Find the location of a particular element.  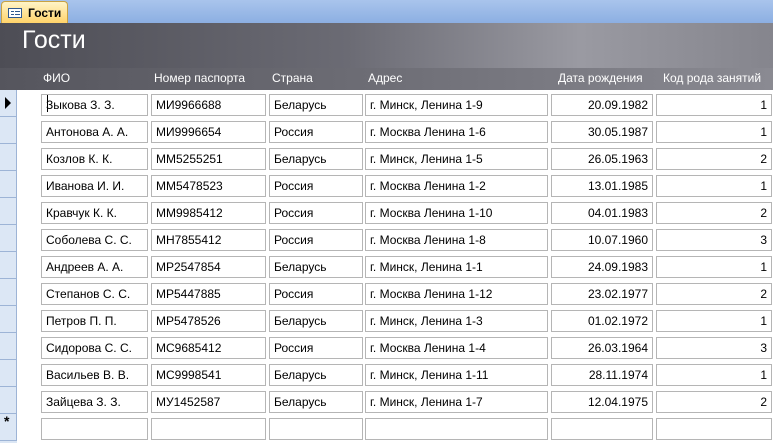

field-fio is located at coordinates (94, 429).